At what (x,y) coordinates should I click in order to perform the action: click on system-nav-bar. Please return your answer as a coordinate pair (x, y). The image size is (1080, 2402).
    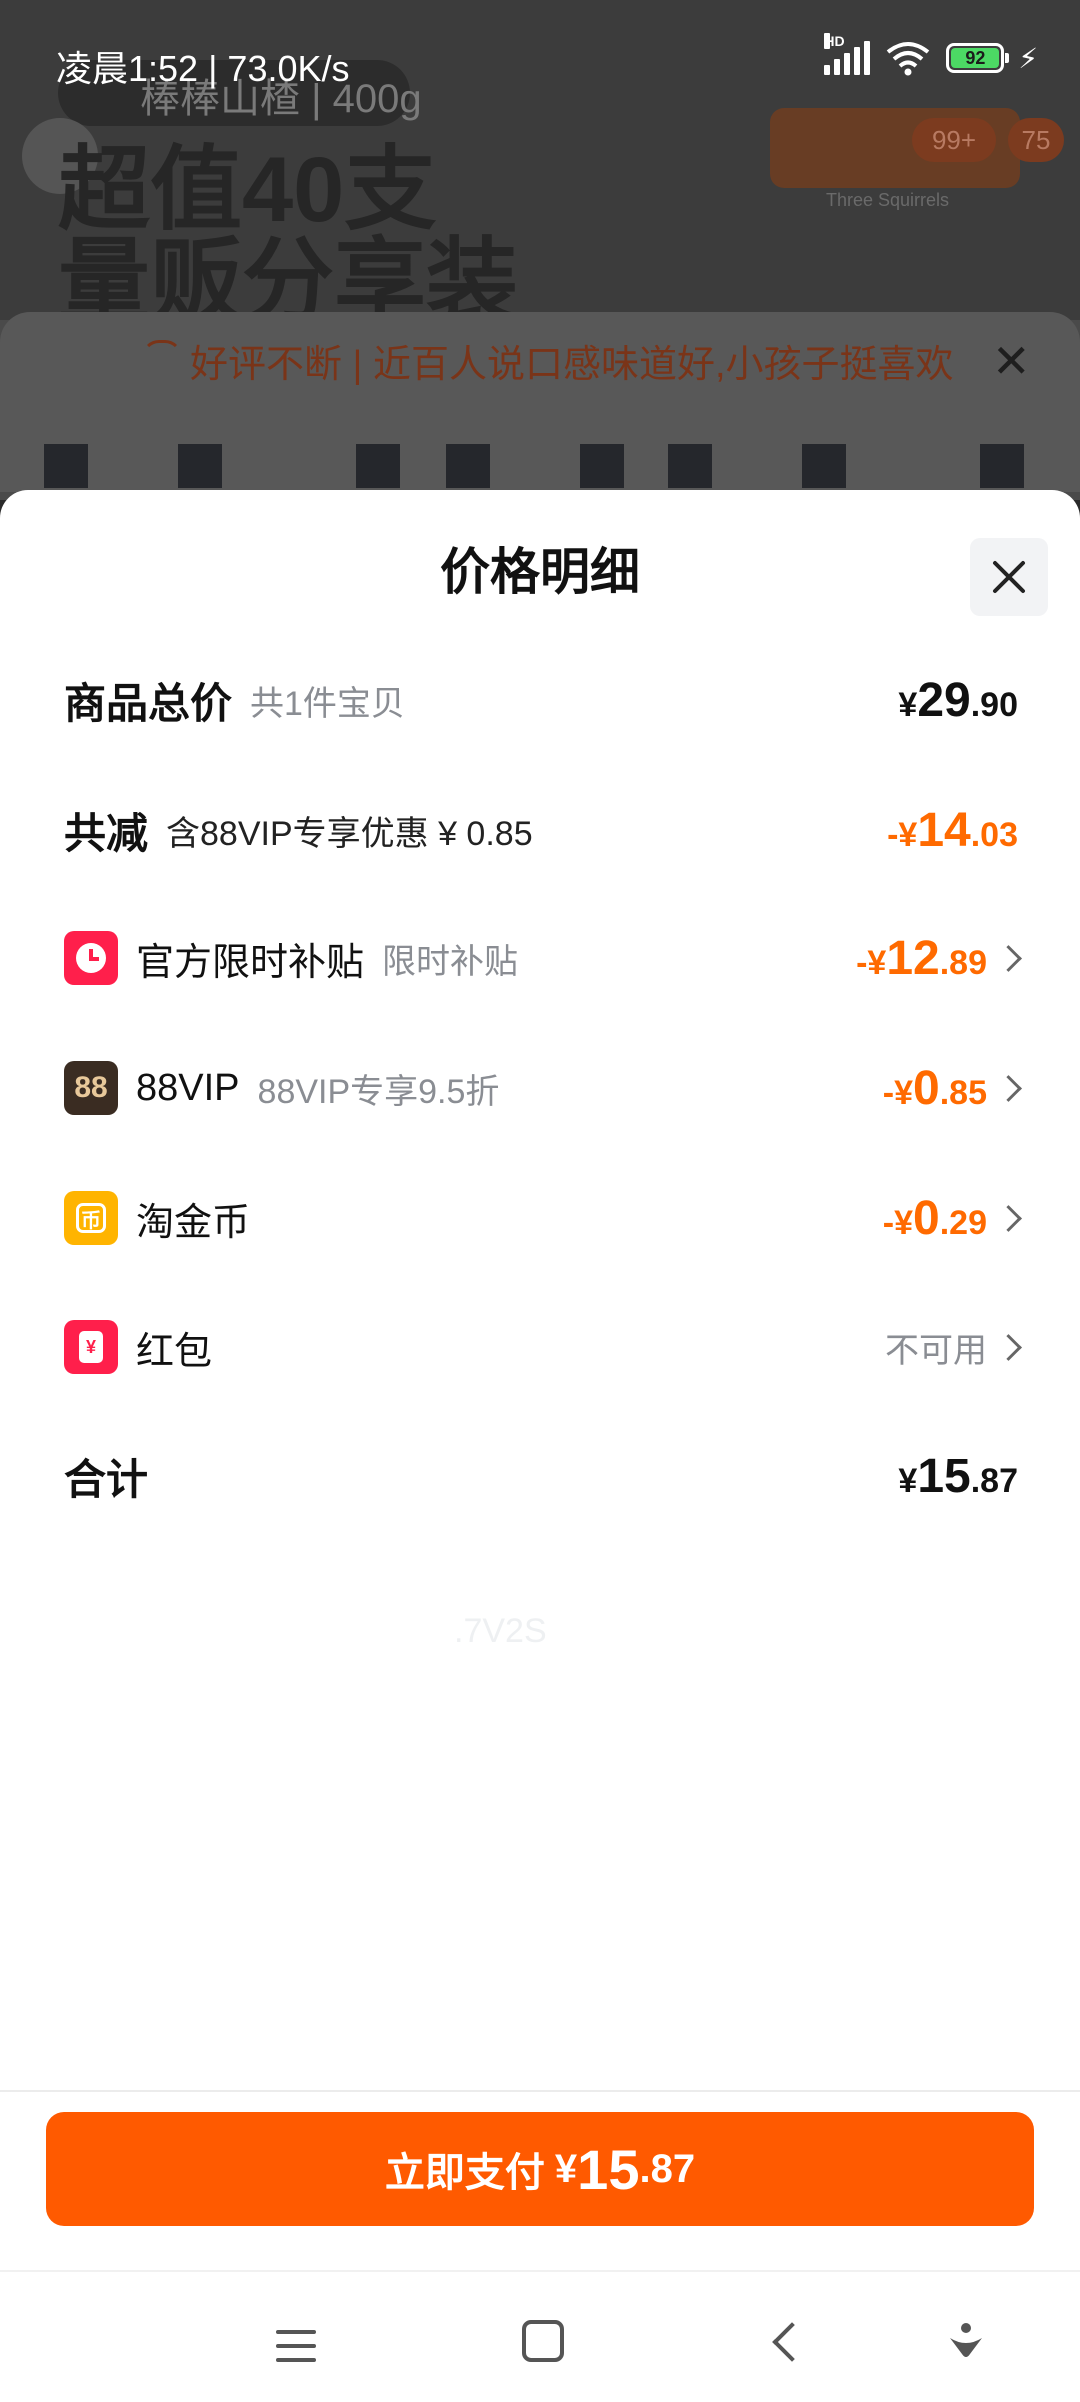
    Looking at the image, I should click on (540, 2336).